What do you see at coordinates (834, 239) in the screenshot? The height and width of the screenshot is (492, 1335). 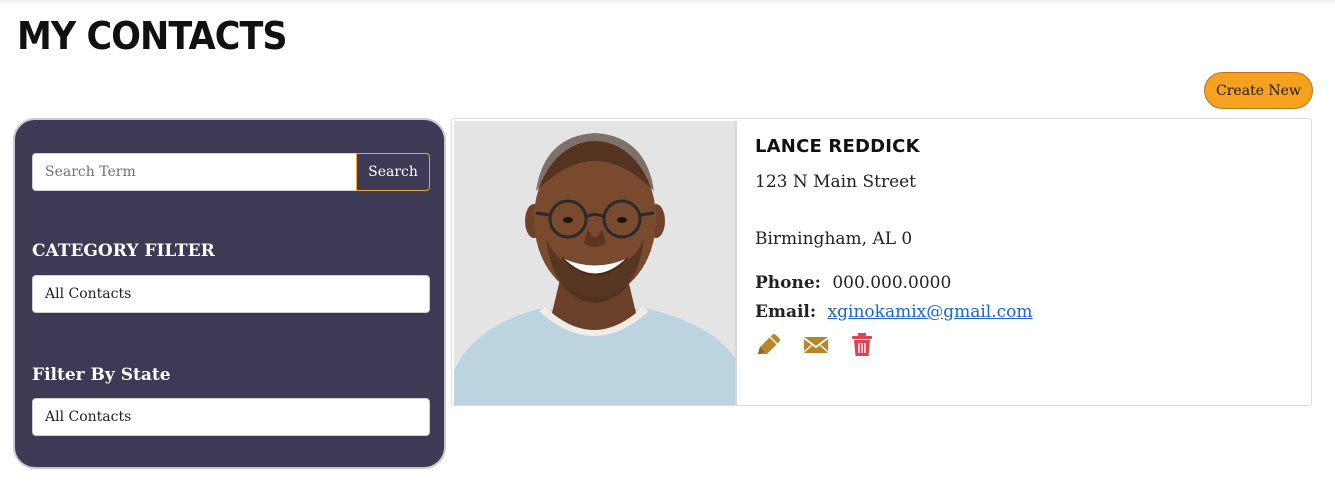 I see `contact-address-line2: Birmingham, AL 0` at bounding box center [834, 239].